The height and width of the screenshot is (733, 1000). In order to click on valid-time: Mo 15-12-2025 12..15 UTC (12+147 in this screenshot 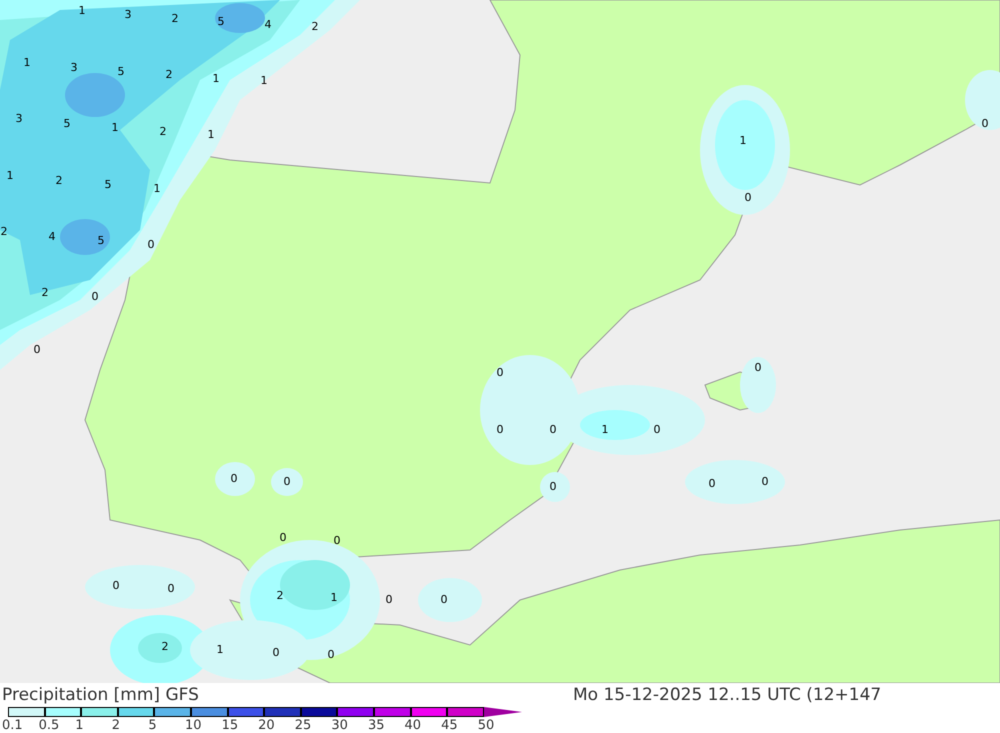, I will do `click(727, 695)`.